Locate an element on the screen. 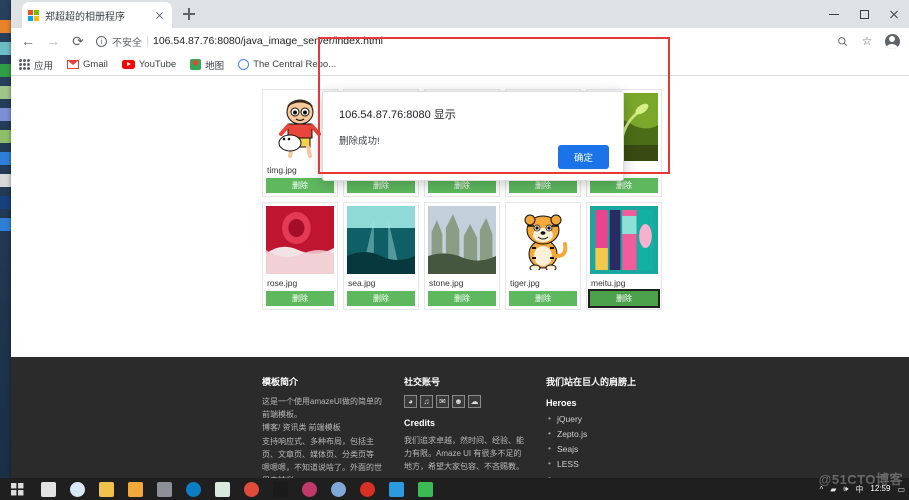  media-icon is located at coordinates (309, 489).